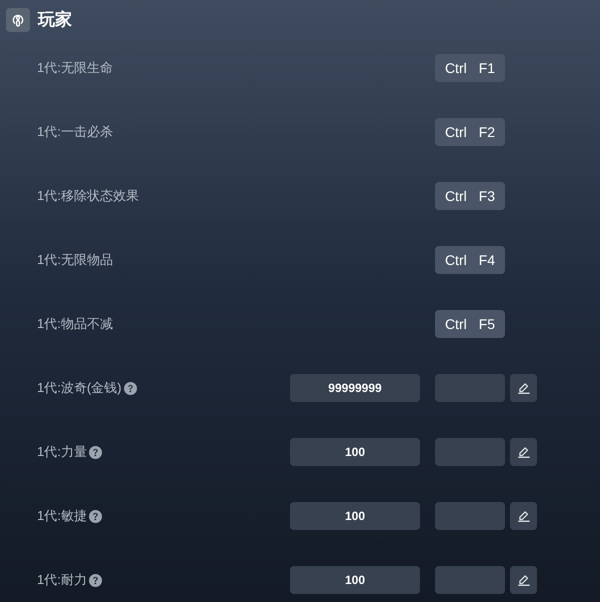 The height and width of the screenshot is (602, 600). I want to click on cheat-label: 1代:移除状态效果, so click(88, 196).